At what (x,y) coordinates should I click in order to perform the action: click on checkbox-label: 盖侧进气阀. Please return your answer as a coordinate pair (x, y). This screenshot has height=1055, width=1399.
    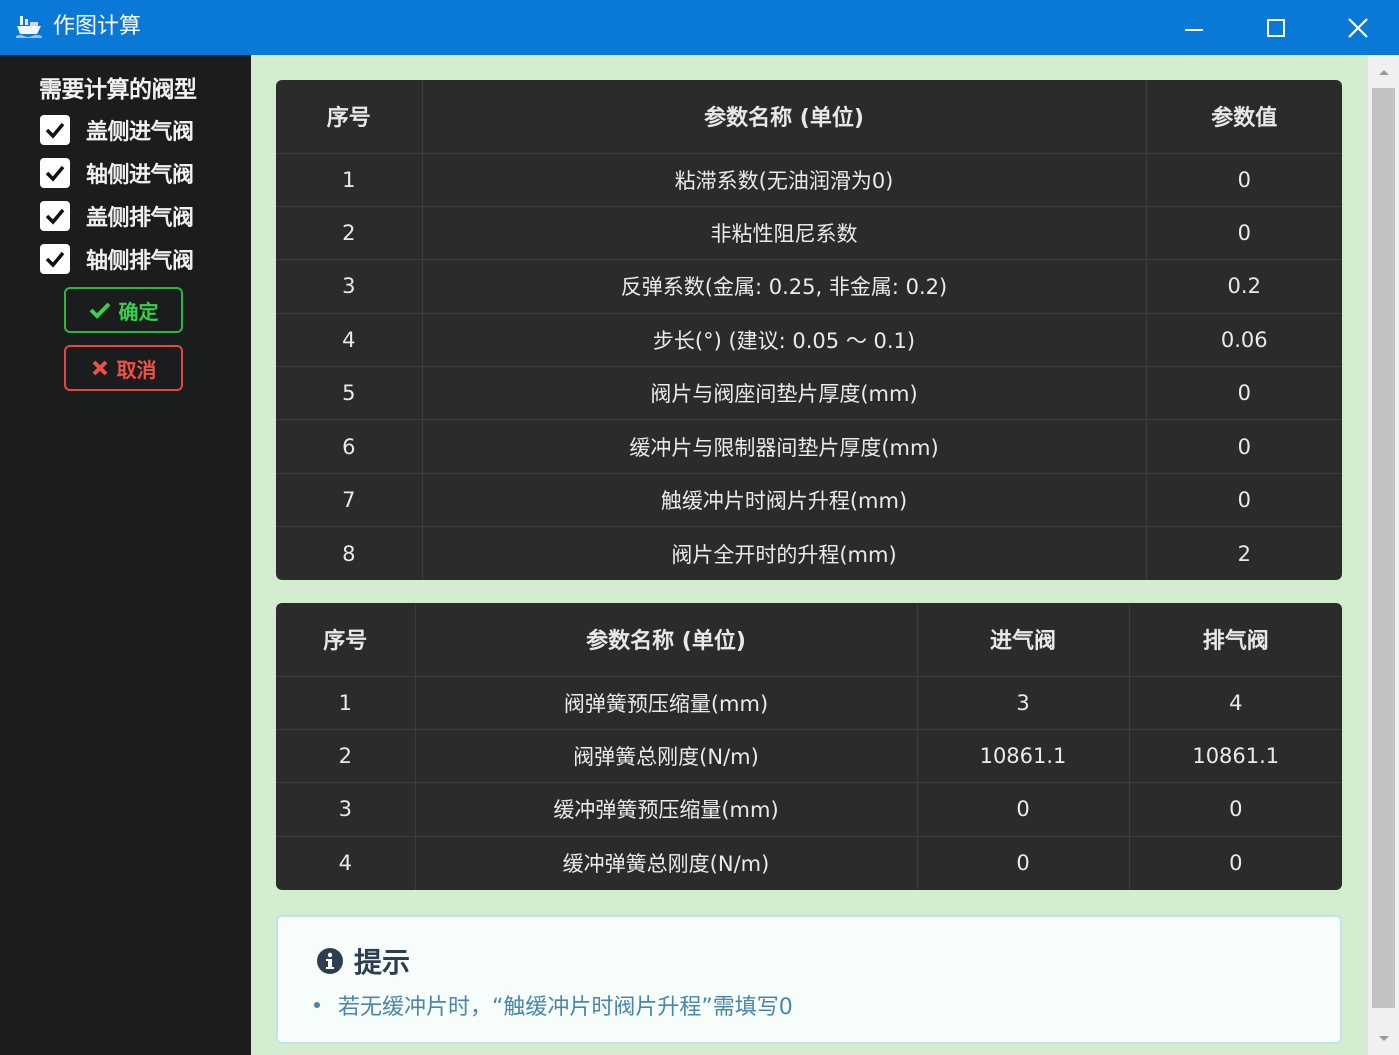
    Looking at the image, I should click on (140, 132).